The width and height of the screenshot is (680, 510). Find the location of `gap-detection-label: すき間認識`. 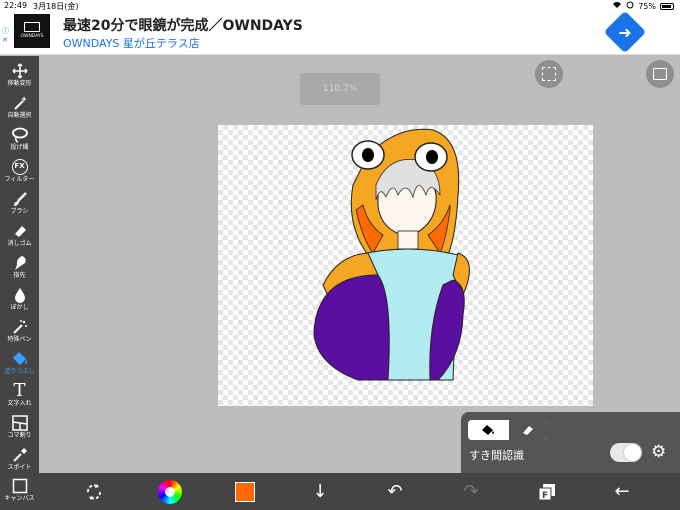

gap-detection-label: すき間認識 is located at coordinates (496, 455).